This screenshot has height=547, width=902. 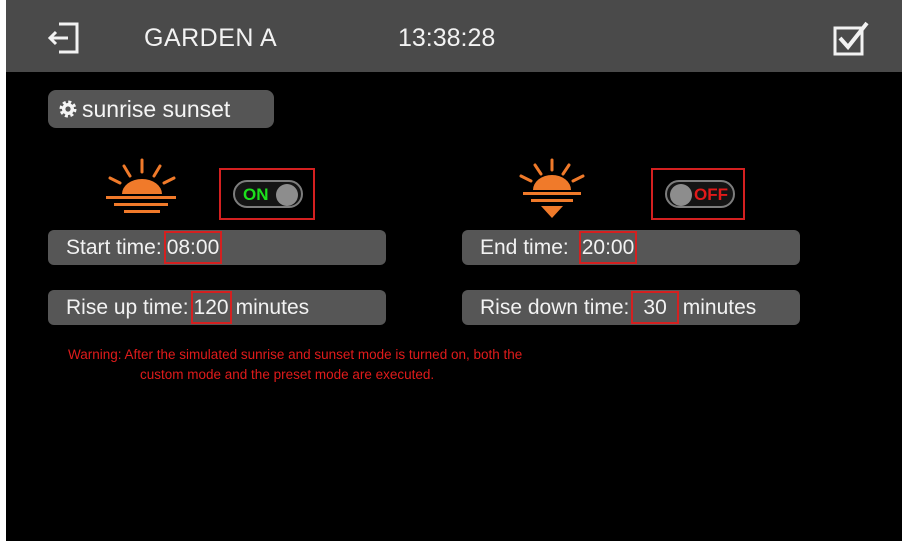 I want to click on confirm-button, so click(x=850, y=39).